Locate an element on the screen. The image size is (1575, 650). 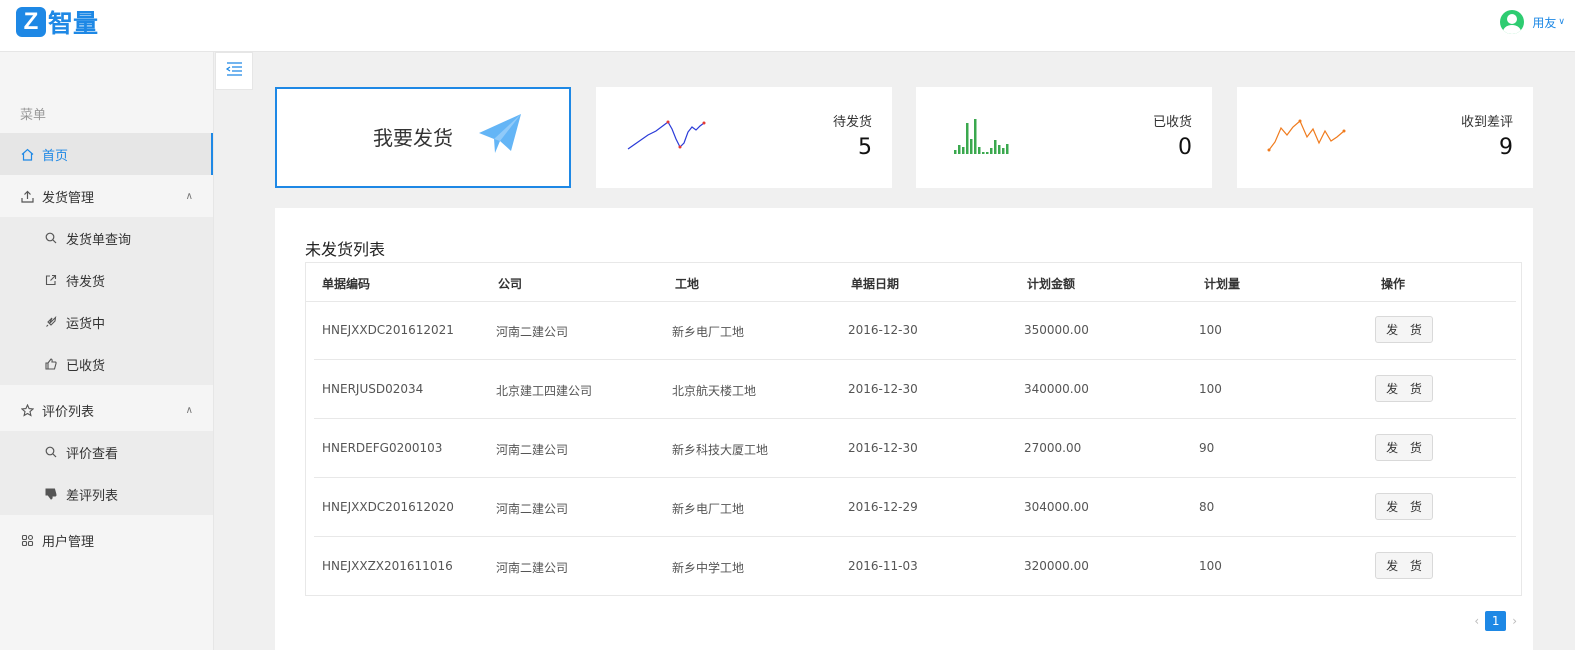
pending-stat-value: 5 is located at coordinates (865, 147).